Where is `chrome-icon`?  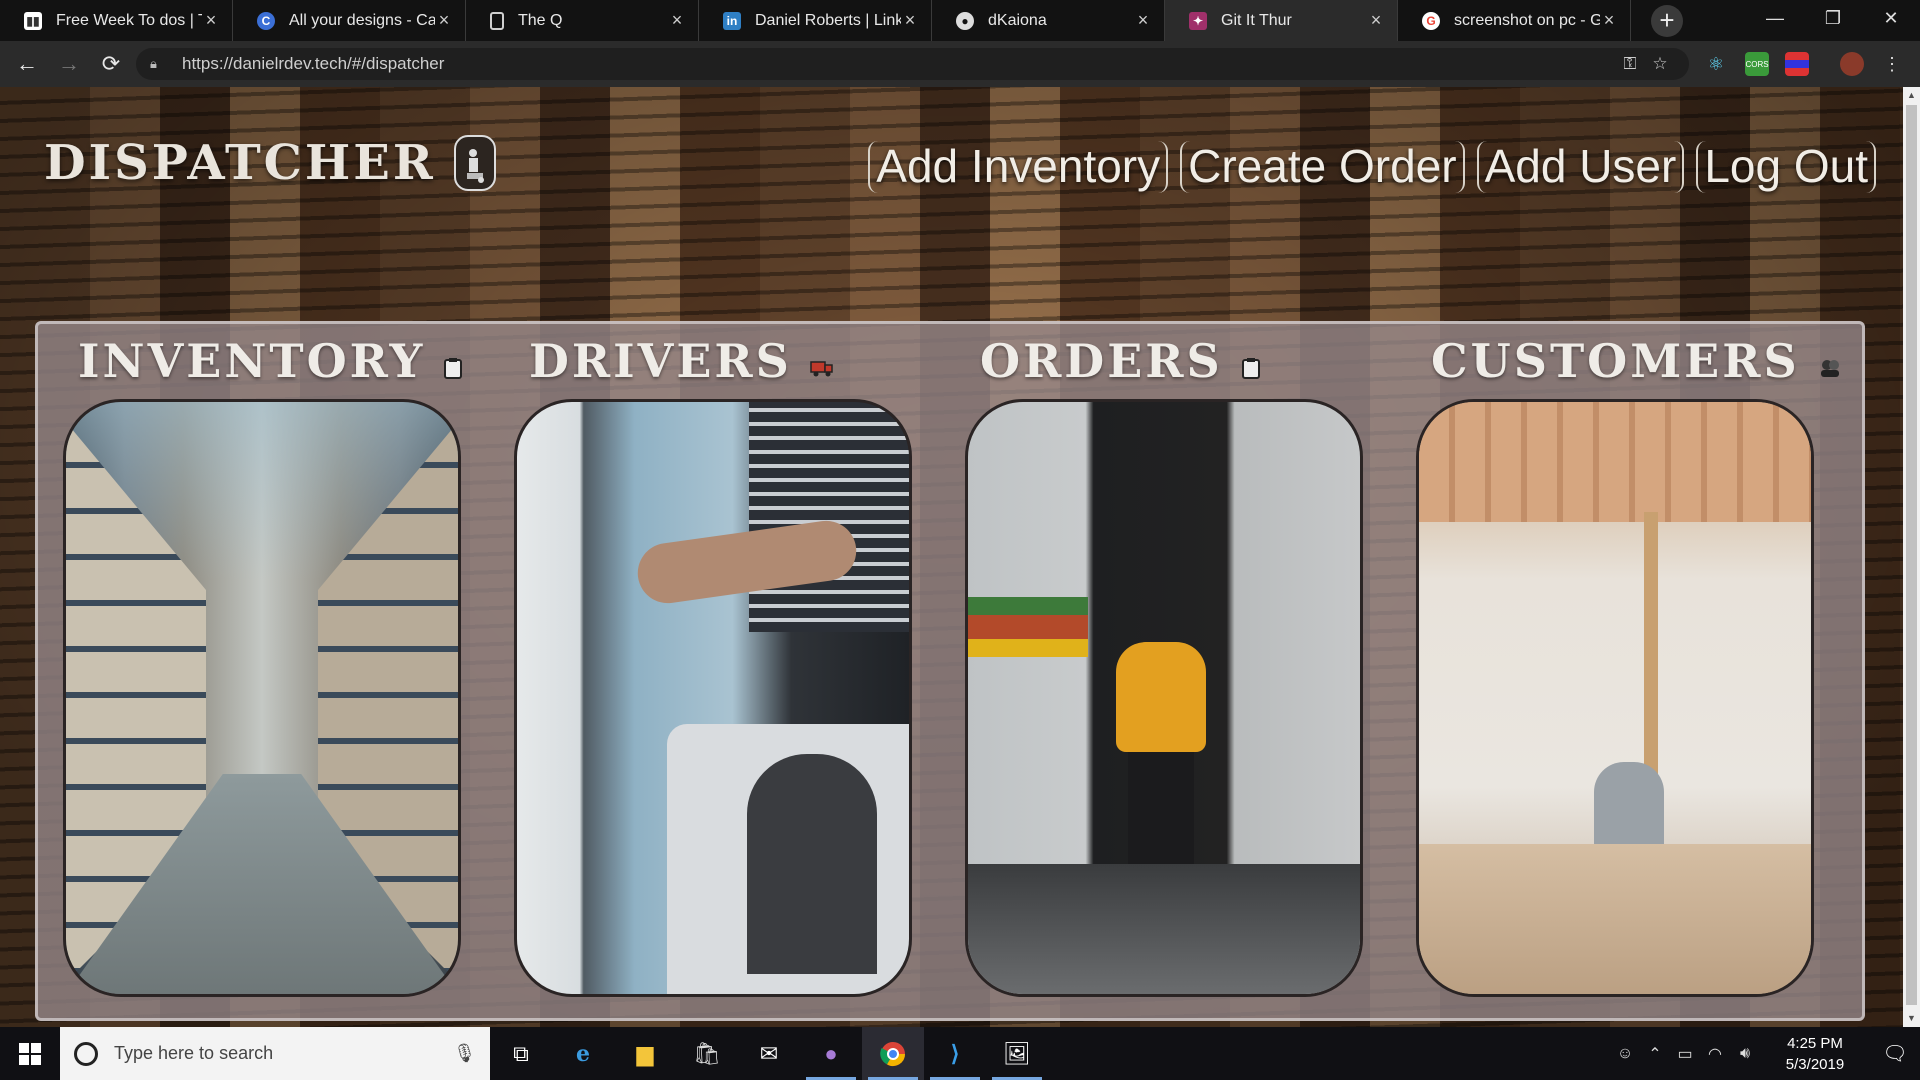
chrome-icon is located at coordinates (893, 1053).